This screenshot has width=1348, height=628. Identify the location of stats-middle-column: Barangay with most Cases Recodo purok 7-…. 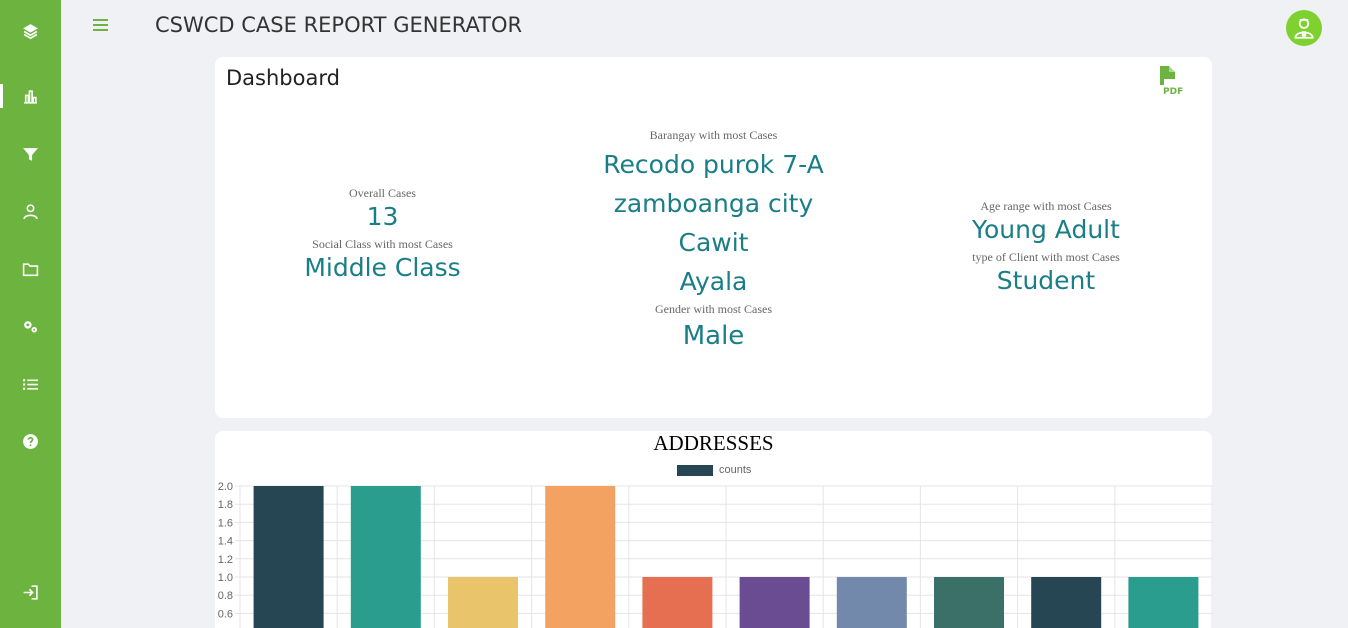
(713, 241).